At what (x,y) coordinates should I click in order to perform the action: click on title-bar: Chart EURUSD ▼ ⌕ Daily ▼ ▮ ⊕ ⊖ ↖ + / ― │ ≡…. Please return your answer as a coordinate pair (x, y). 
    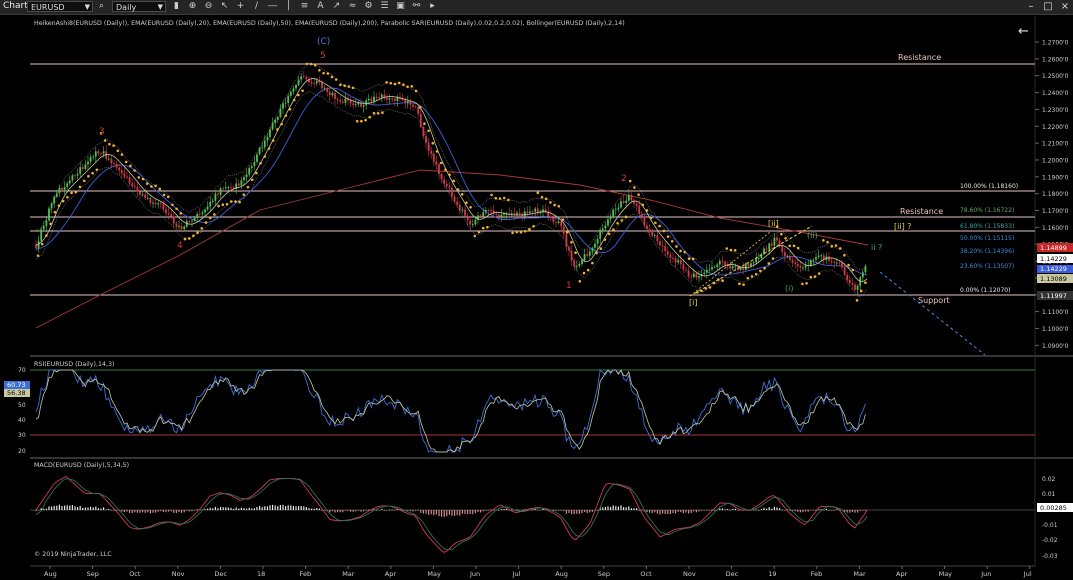
    Looking at the image, I should click on (536, 7).